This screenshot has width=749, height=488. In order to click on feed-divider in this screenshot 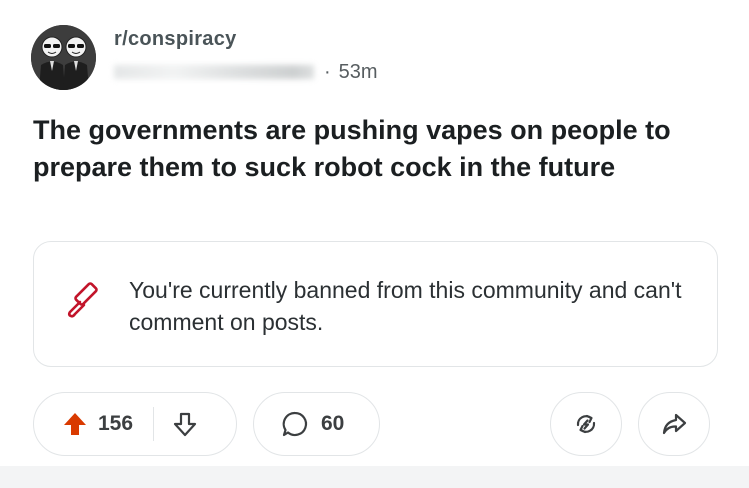, I will do `click(374, 477)`.